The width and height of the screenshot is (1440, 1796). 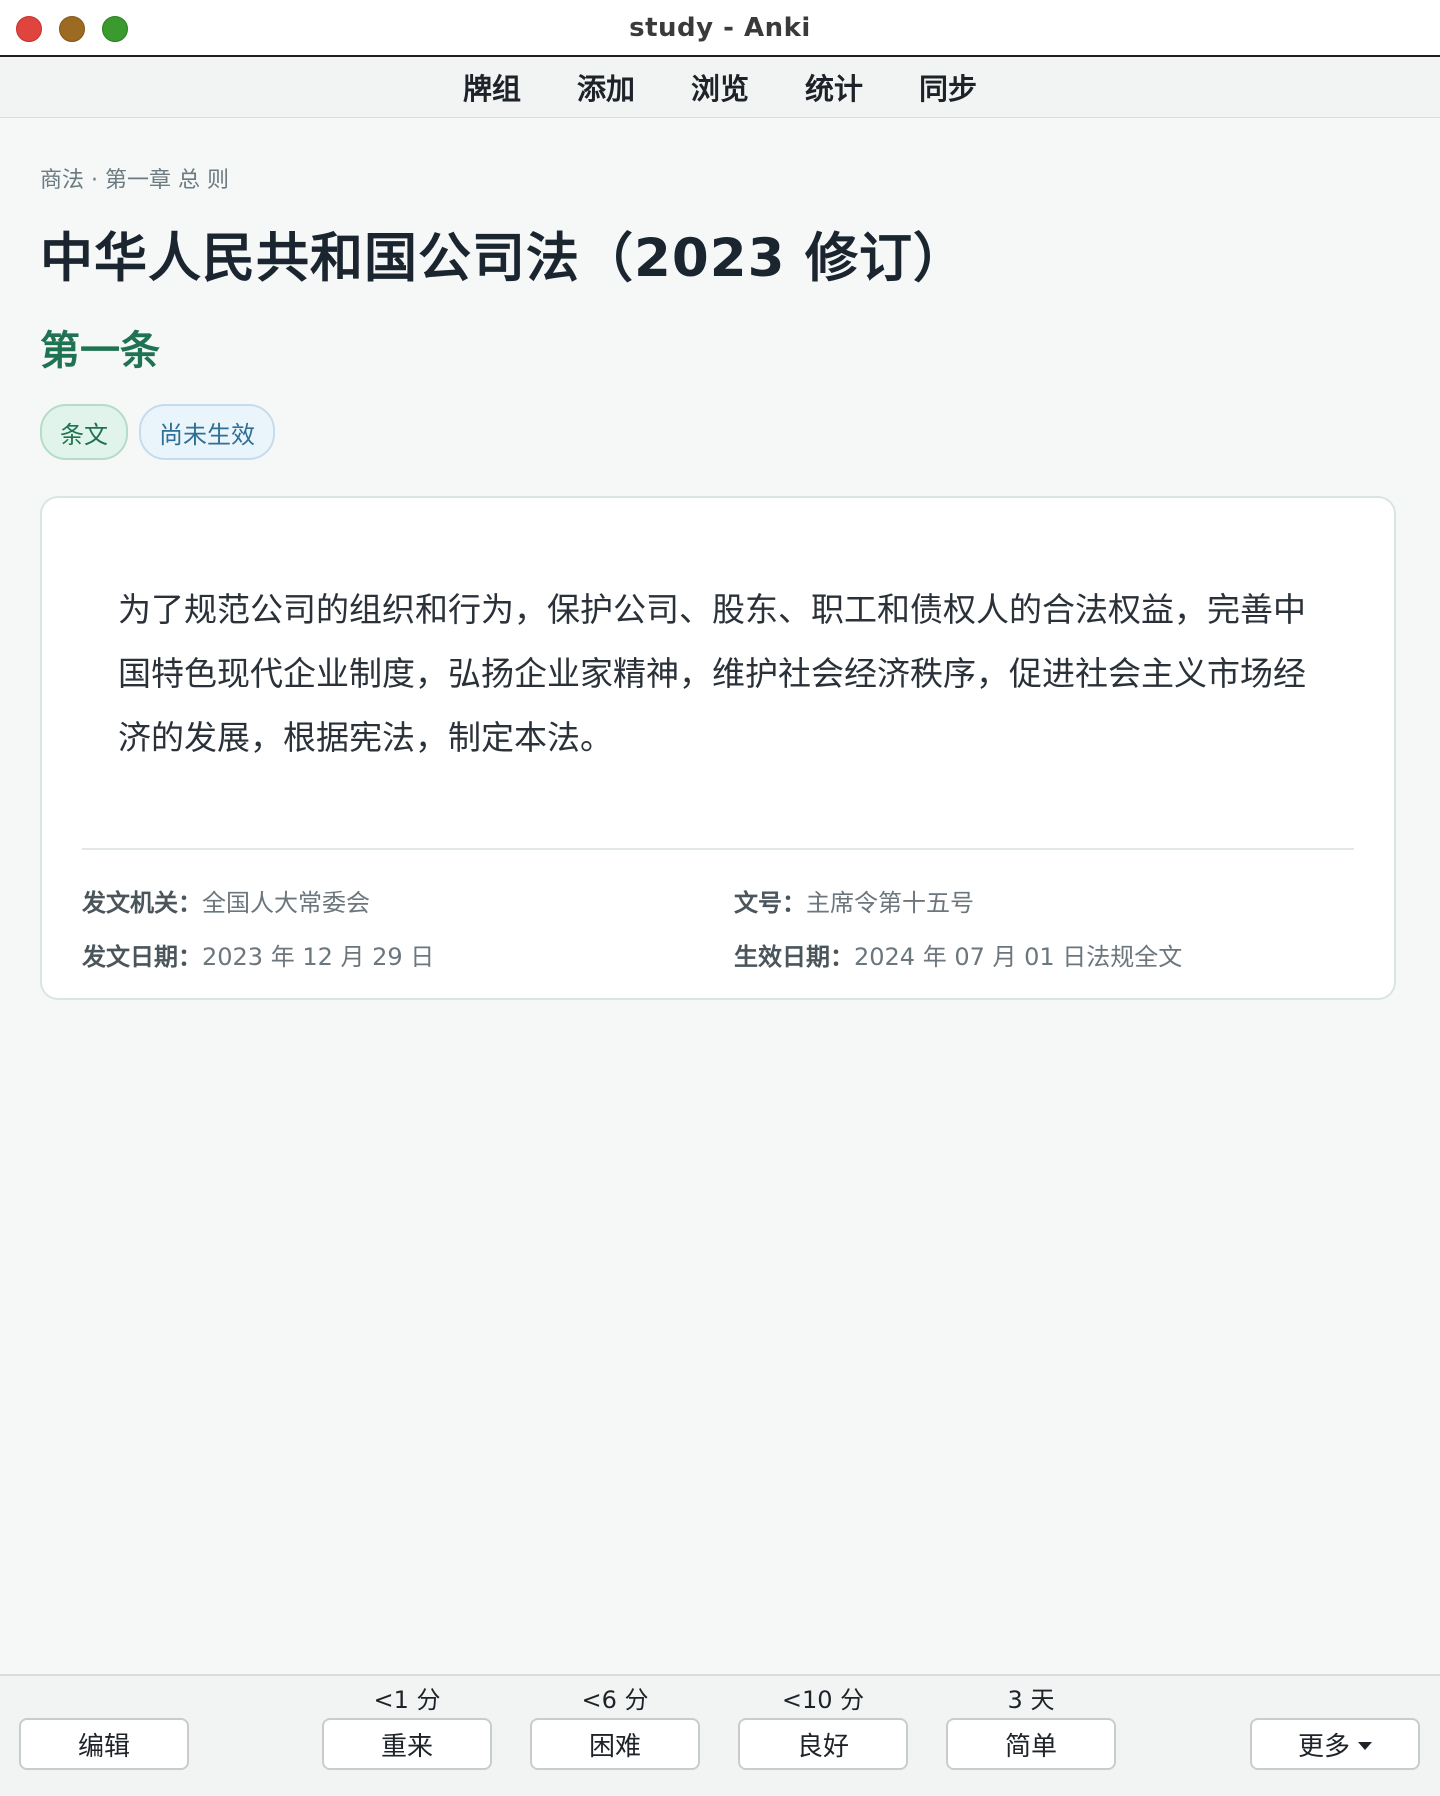 I want to click on more-label: 更多, so click(x=1323, y=1746).